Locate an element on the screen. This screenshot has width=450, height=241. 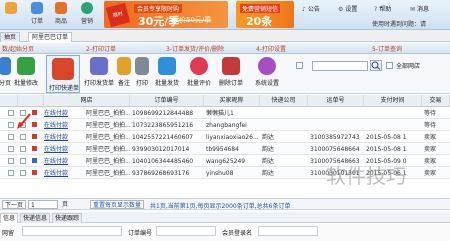
cell-buyer: 懒懒猫儿1 is located at coordinates (220, 113).